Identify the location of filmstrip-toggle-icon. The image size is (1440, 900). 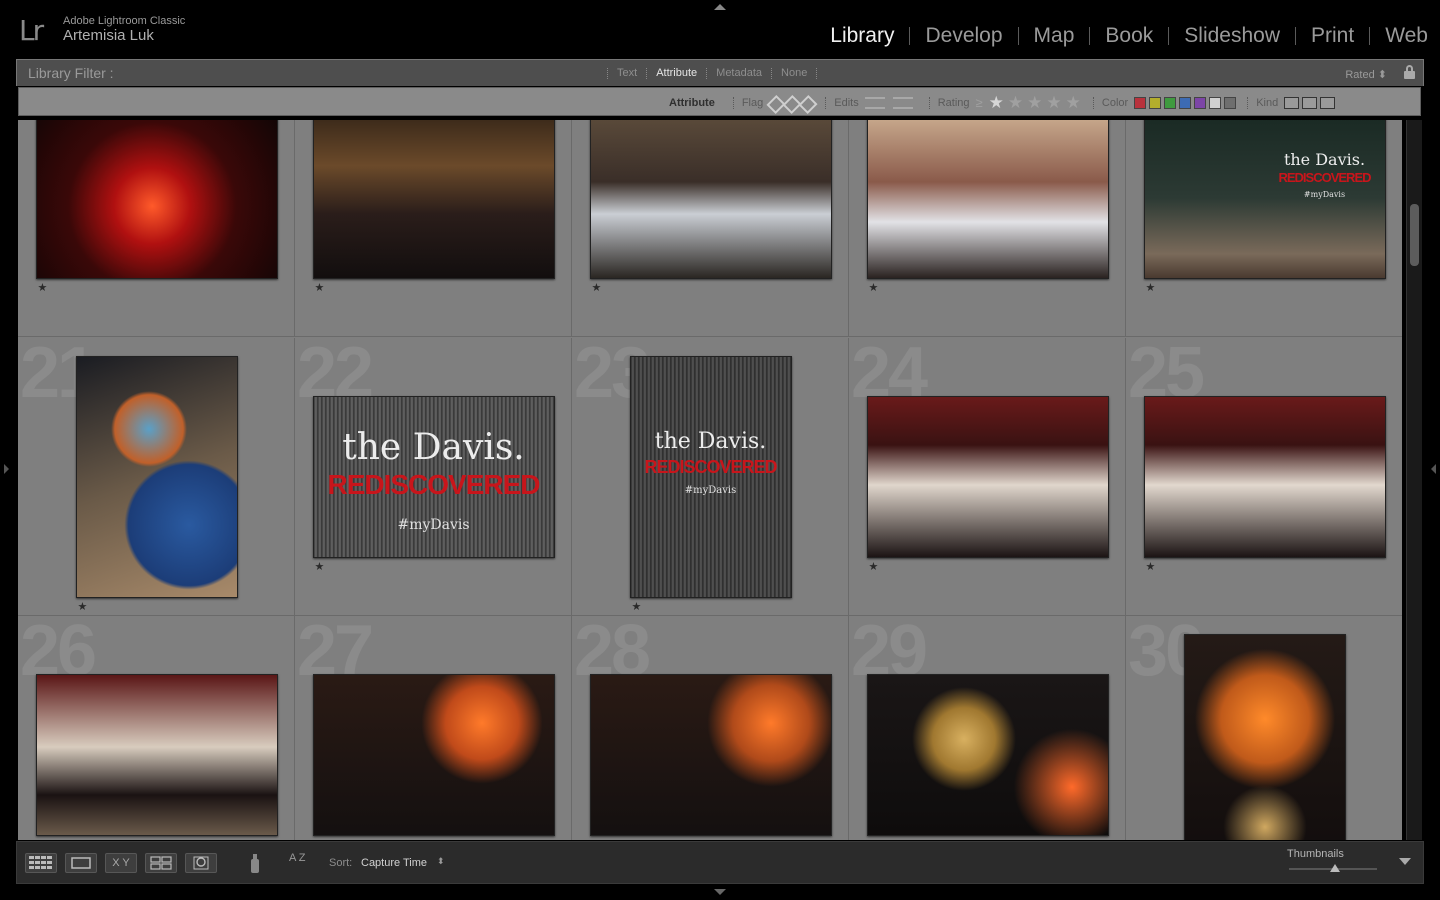
(720, 892).